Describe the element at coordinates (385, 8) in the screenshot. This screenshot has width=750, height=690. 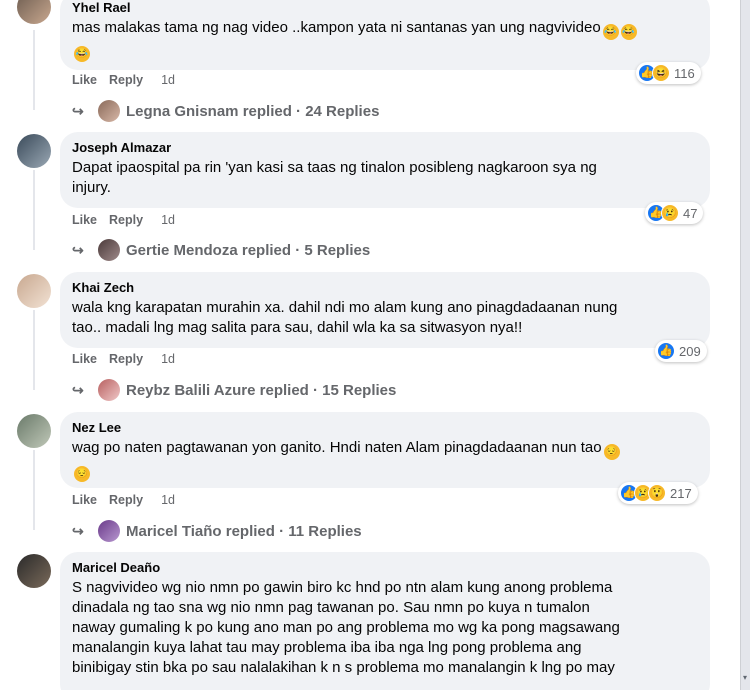
I see `comment-author: Yhel Rael` at that location.